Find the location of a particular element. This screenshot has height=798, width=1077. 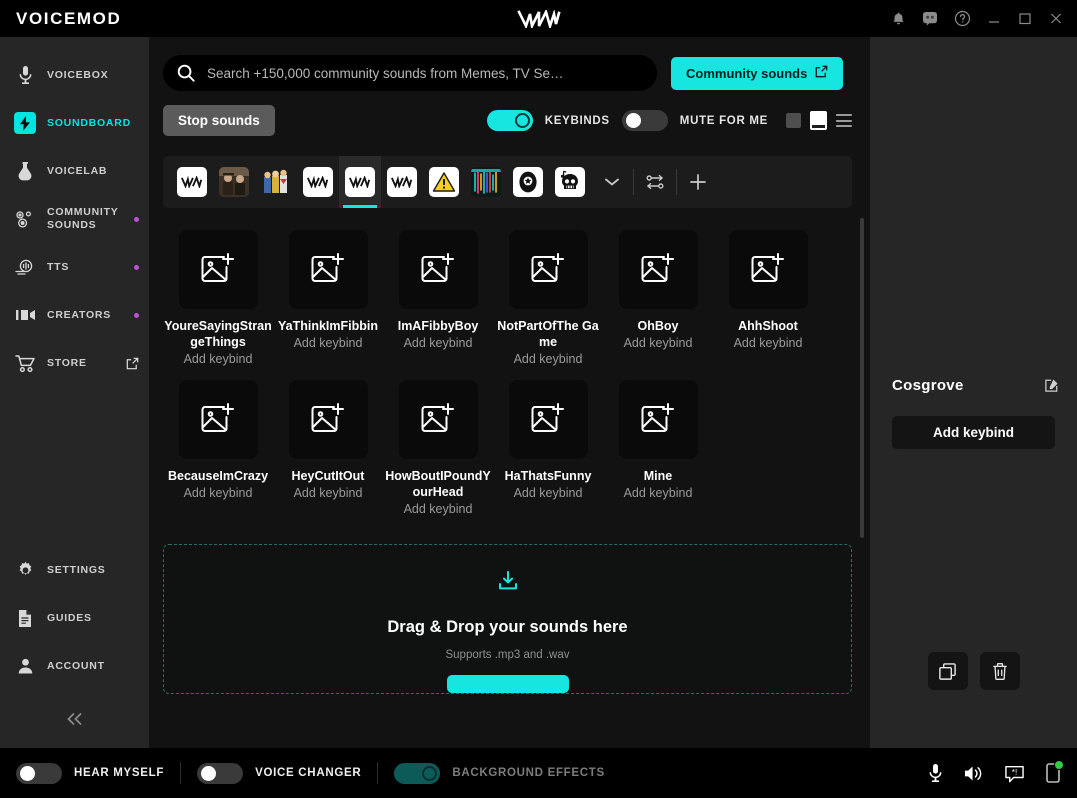

sidebar-item-soundboard: SOUNDBOARD is located at coordinates (74, 123).